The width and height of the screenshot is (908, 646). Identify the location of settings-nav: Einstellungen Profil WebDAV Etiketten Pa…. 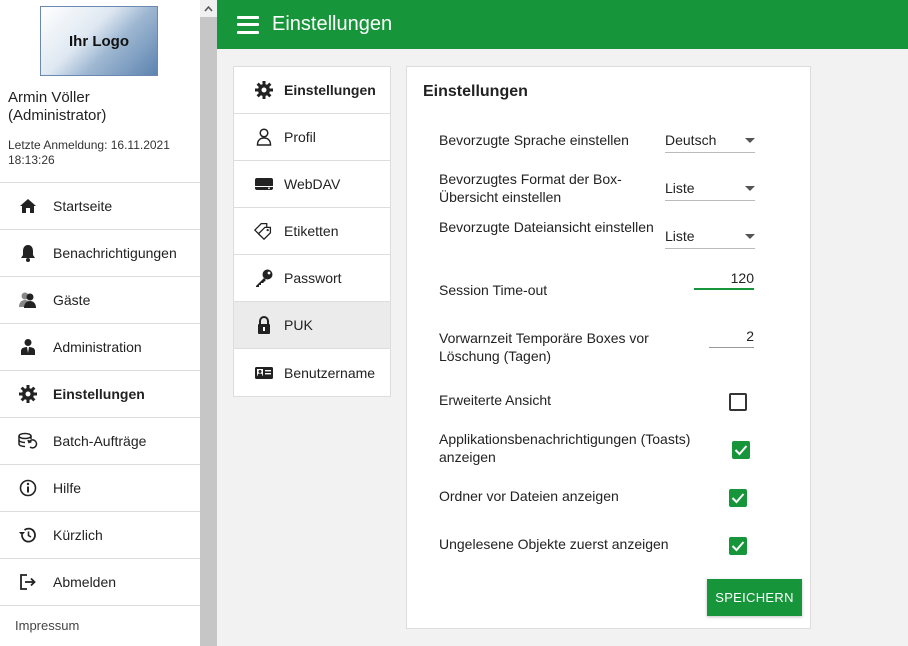
(312, 231).